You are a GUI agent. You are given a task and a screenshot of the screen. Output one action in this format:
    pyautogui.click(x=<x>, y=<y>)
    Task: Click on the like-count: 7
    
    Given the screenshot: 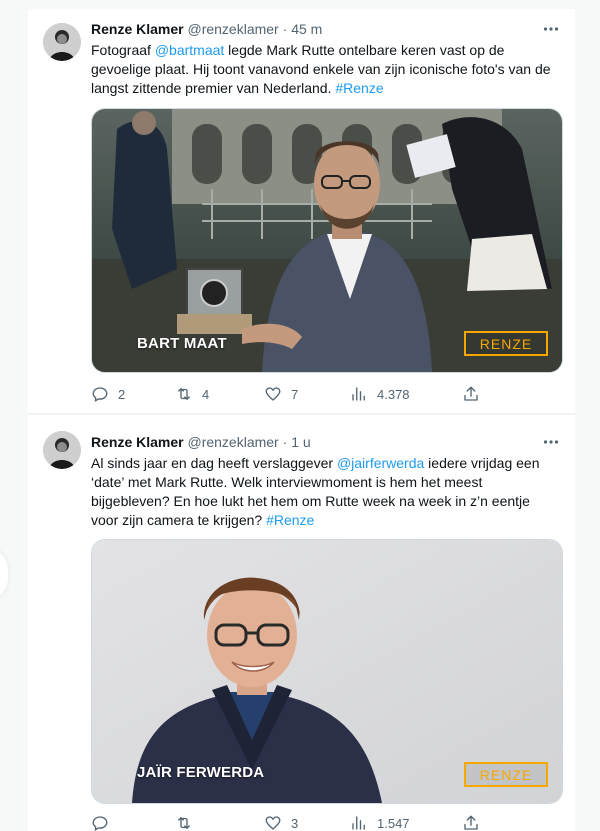 What is the action you would take?
    pyautogui.click(x=295, y=394)
    